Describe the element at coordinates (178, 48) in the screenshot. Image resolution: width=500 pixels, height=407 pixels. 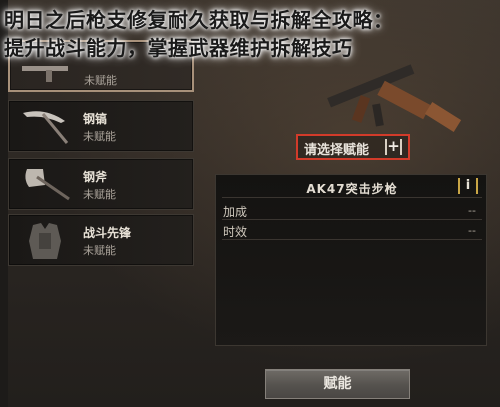
I see `headline-line-2: 提升战斗能力，掌握武器维护拆解技巧` at that location.